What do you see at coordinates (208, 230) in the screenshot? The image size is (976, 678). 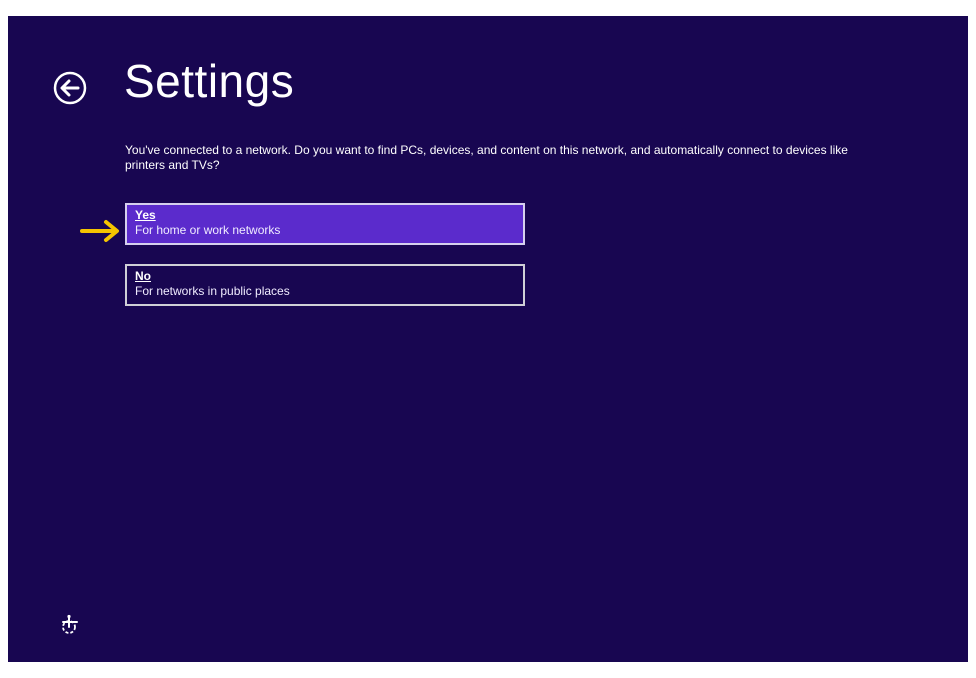 I see `option-yes-description: For home or work networks` at bounding box center [208, 230].